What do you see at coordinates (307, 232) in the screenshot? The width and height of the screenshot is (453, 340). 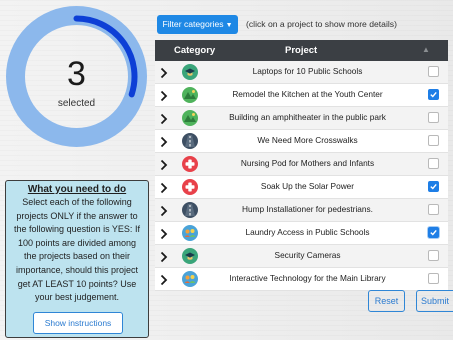 I see `project-name: Laundry Access in Public Schools` at bounding box center [307, 232].